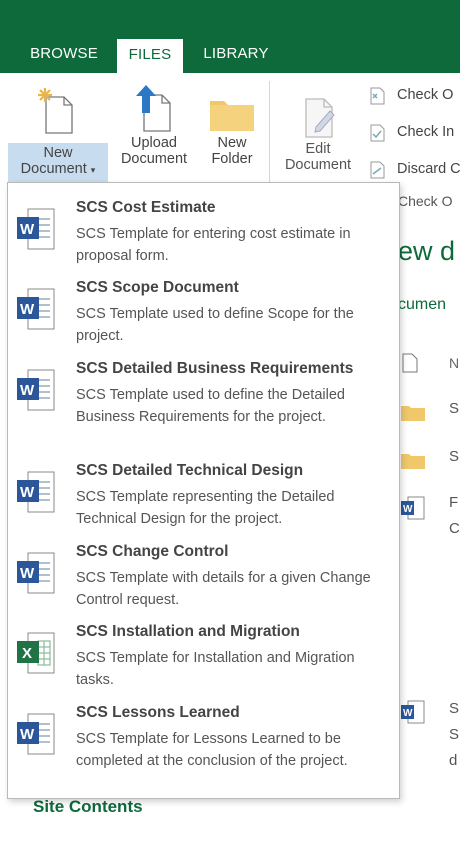 The image size is (460, 854). I want to click on column-header-name: N, so click(454, 363).